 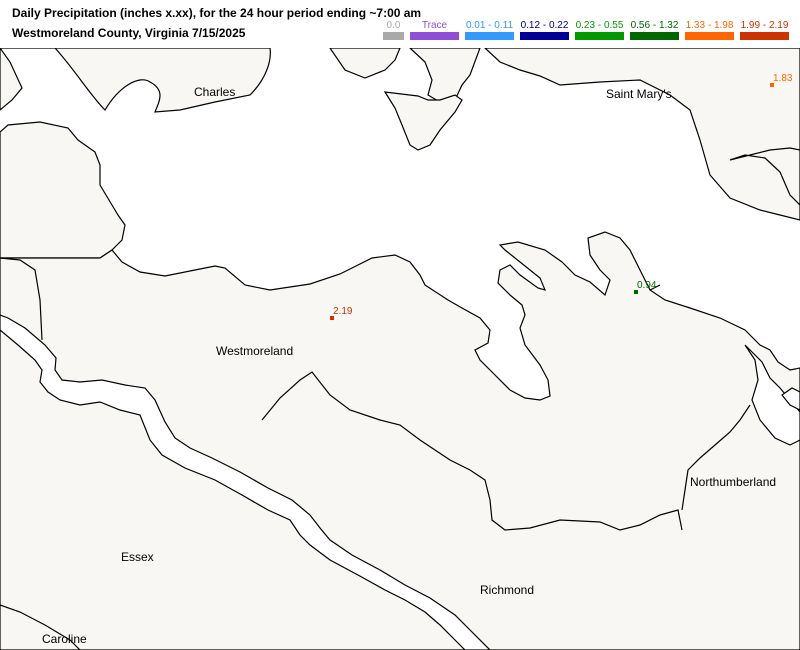 What do you see at coordinates (129, 33) in the screenshot?
I see `map-subtitle: Westmoreland County, Virginia 7/15/2025` at bounding box center [129, 33].